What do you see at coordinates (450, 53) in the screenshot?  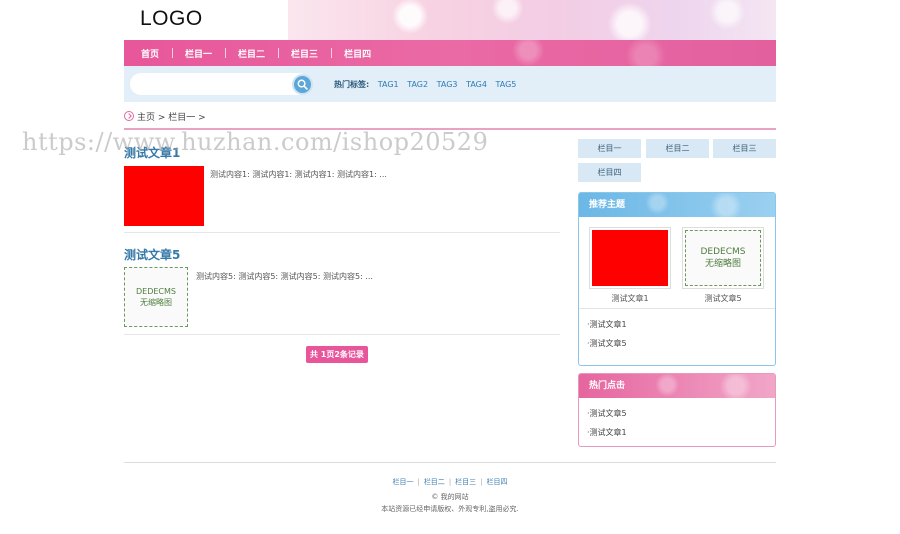 I see `main-nav: 首页 栏目一 栏目二 栏目三 栏目四` at bounding box center [450, 53].